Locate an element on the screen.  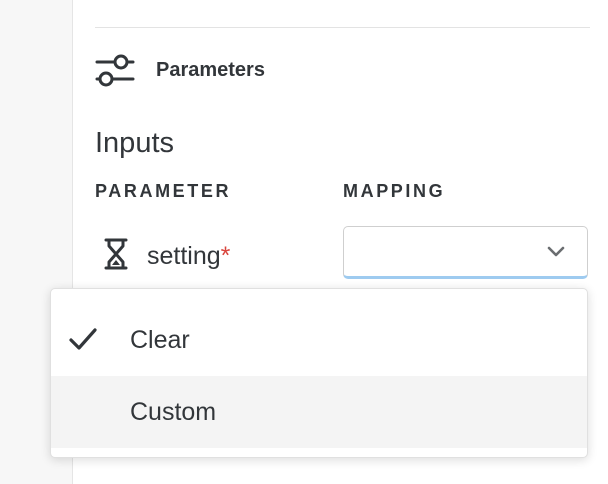
required-marker: * is located at coordinates (225, 255).